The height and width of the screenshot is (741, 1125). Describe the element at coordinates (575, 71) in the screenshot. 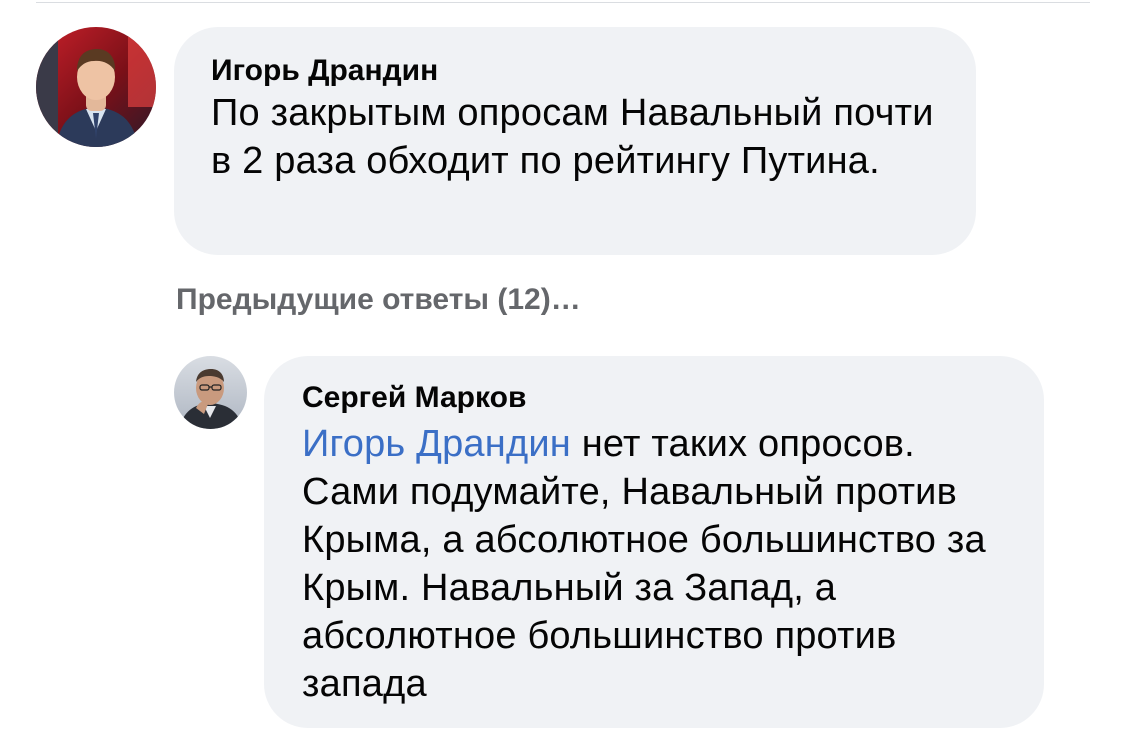

I see `comment-author: Игорь Драндин` at that location.